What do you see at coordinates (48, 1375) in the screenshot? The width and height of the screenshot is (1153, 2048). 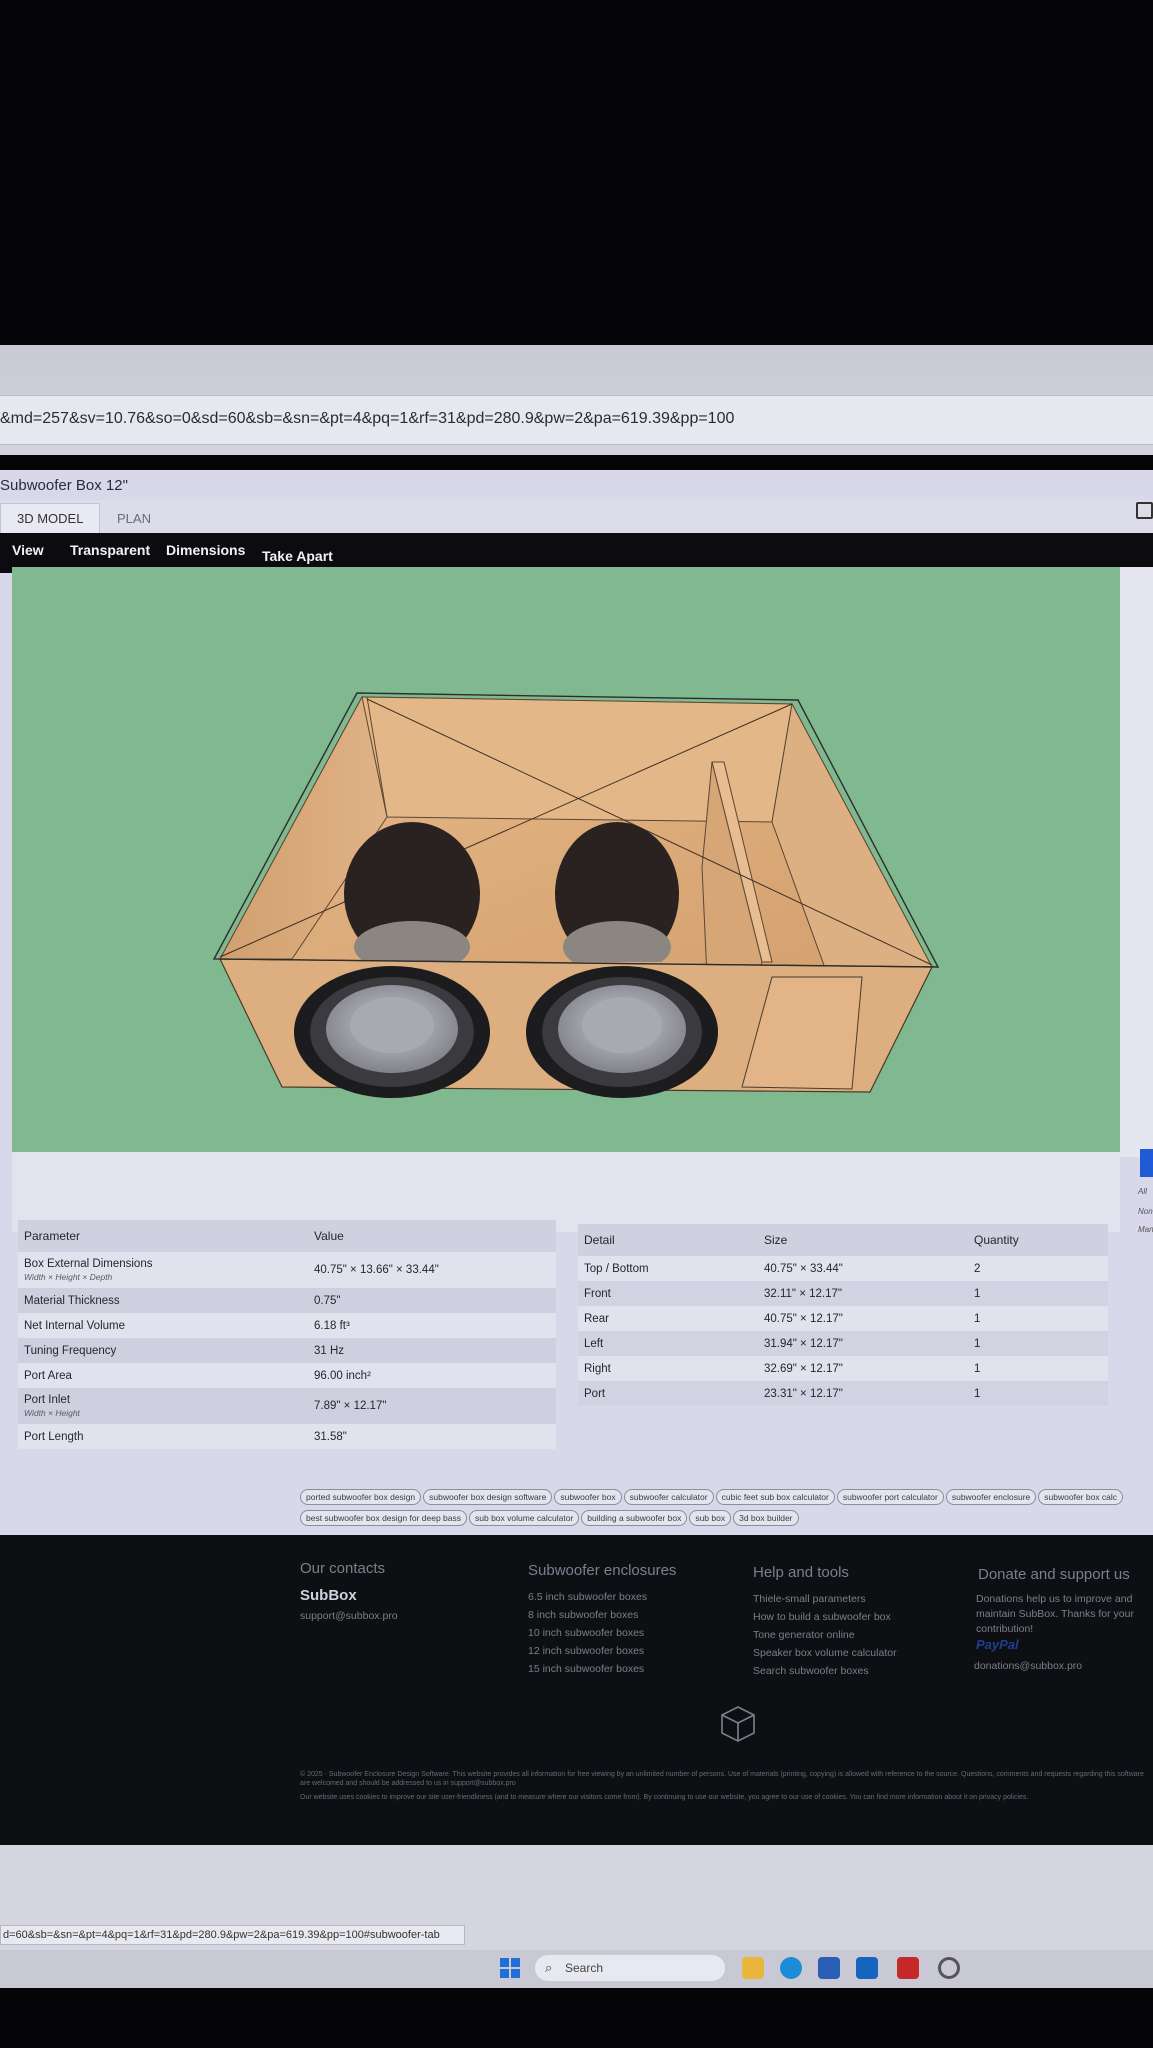 I see `param-name: Port Area` at bounding box center [48, 1375].